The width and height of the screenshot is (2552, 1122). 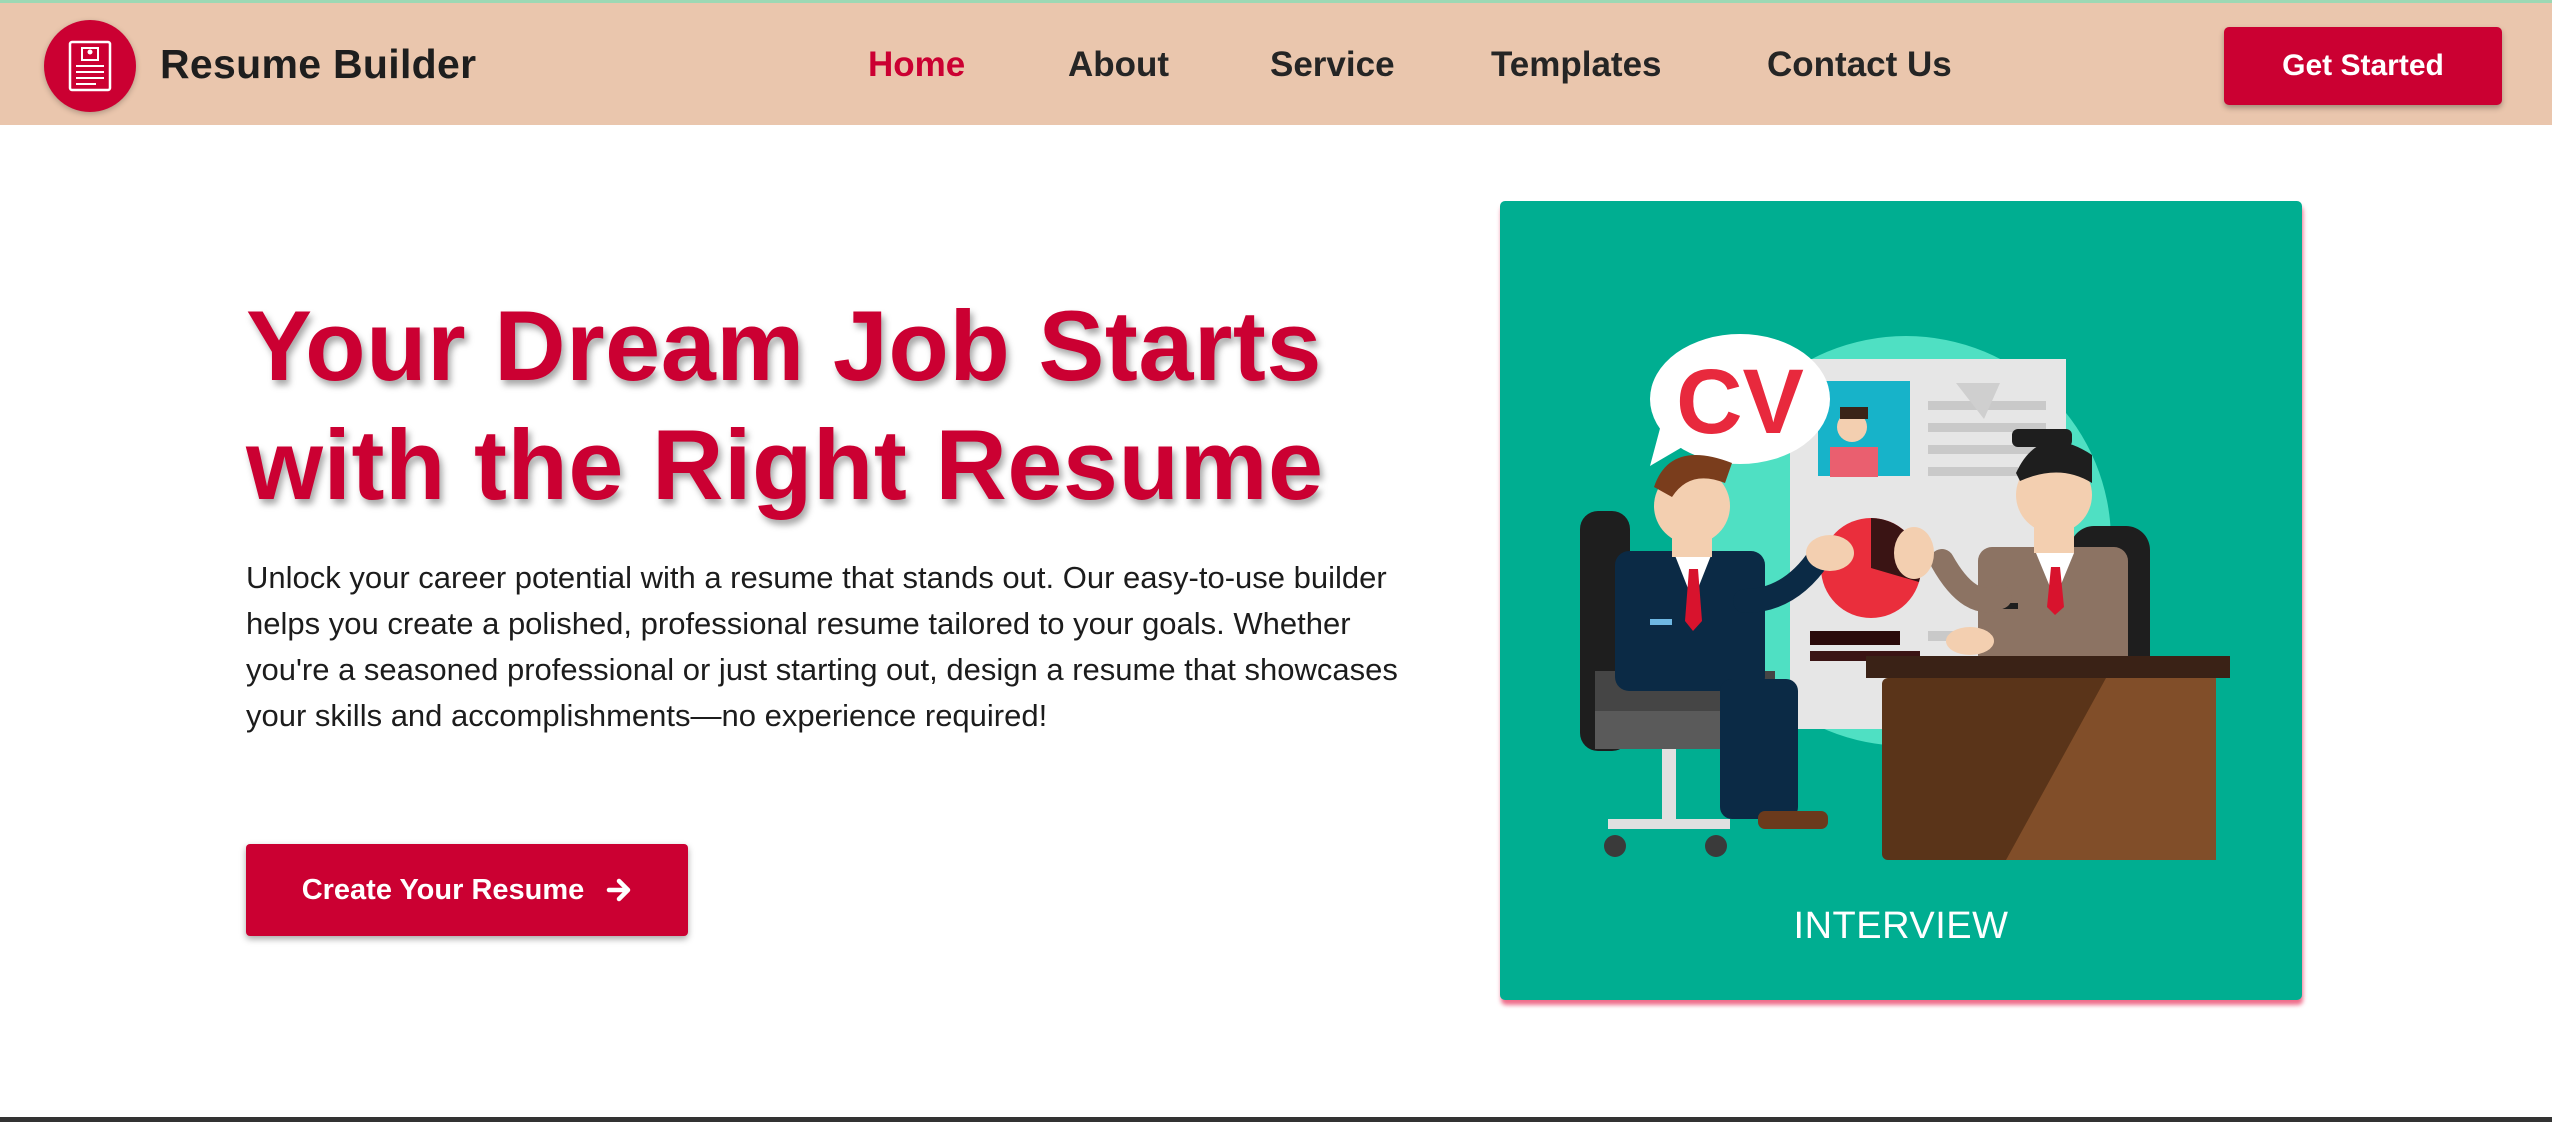 I want to click on cv-bubble-text: CV, so click(x=1740, y=402).